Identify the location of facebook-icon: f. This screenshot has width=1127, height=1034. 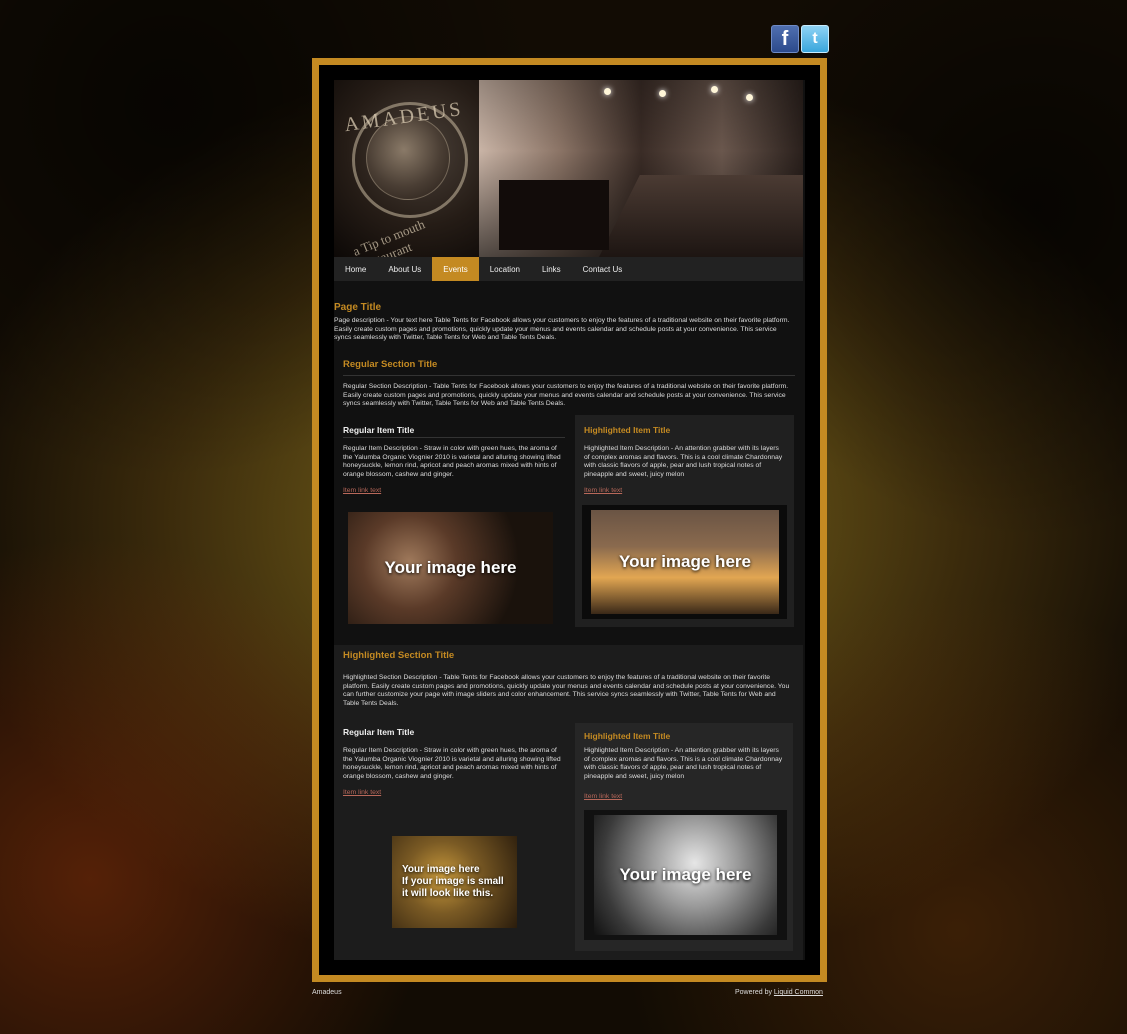
(785, 39).